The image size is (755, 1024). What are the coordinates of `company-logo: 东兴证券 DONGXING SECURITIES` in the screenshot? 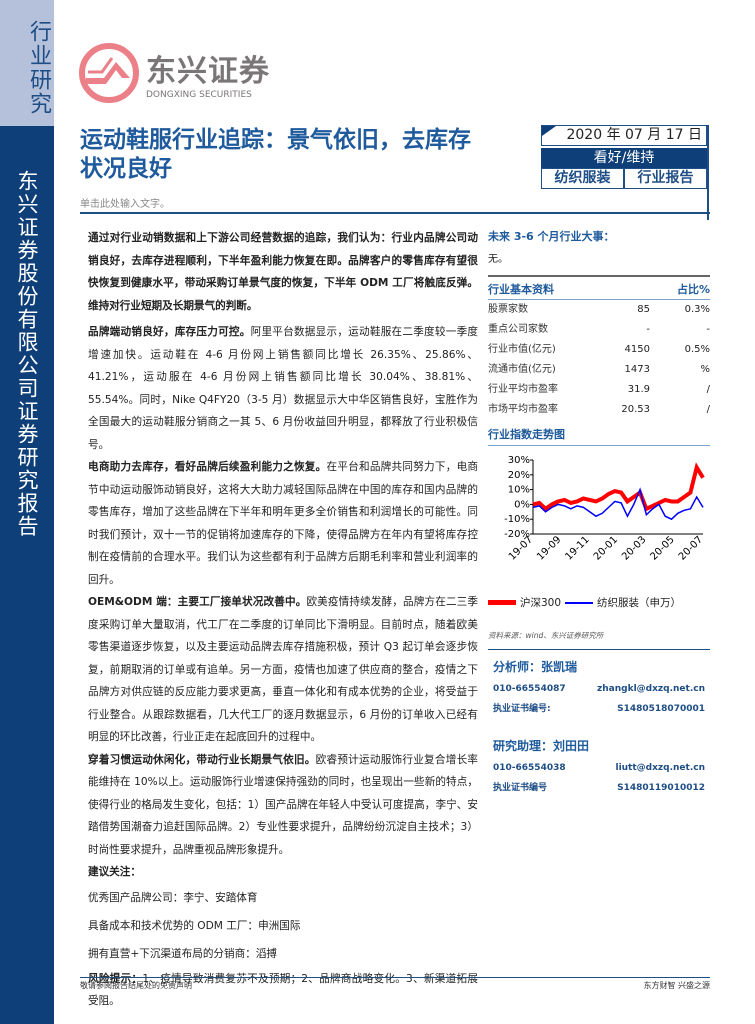 It's located at (174, 73).